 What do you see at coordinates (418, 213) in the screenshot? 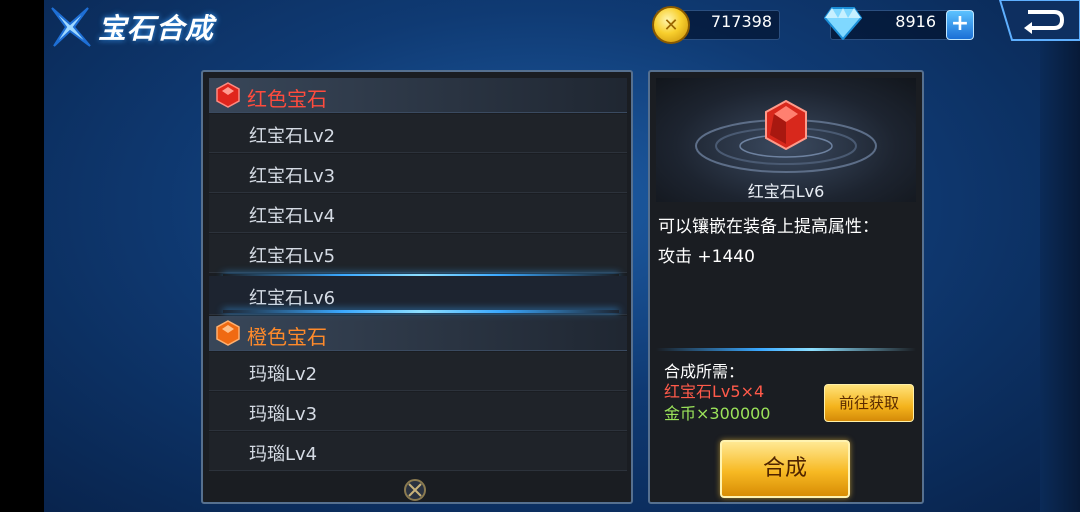
I see `list-item-ruby-lv4: 红宝石Lv4` at bounding box center [418, 213].